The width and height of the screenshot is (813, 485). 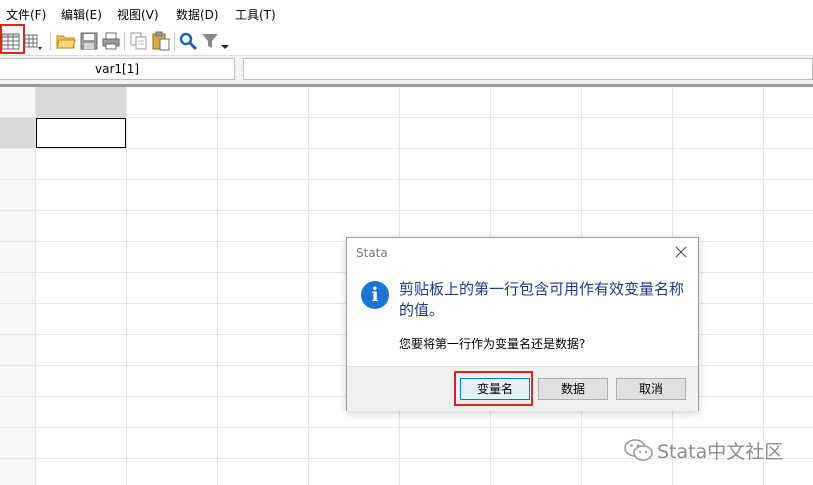 I want to click on menu-view: 视图(V), so click(x=138, y=14).